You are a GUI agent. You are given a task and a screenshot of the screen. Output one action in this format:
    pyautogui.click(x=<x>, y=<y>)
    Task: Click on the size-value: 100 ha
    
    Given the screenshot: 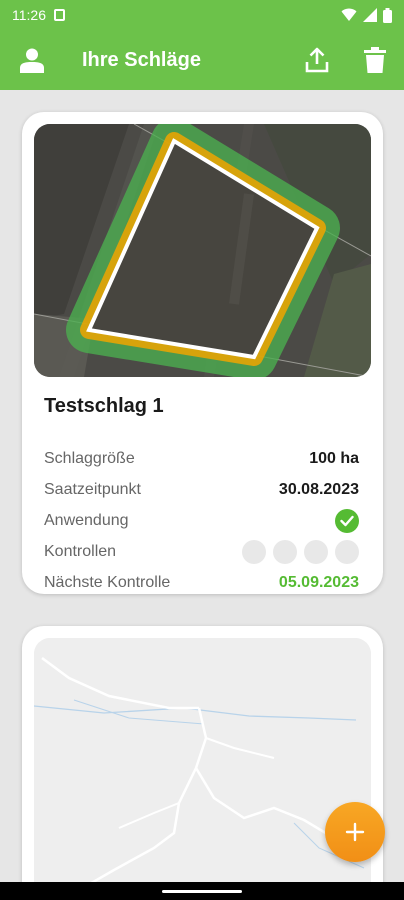 What is the action you would take?
    pyautogui.click(x=334, y=458)
    